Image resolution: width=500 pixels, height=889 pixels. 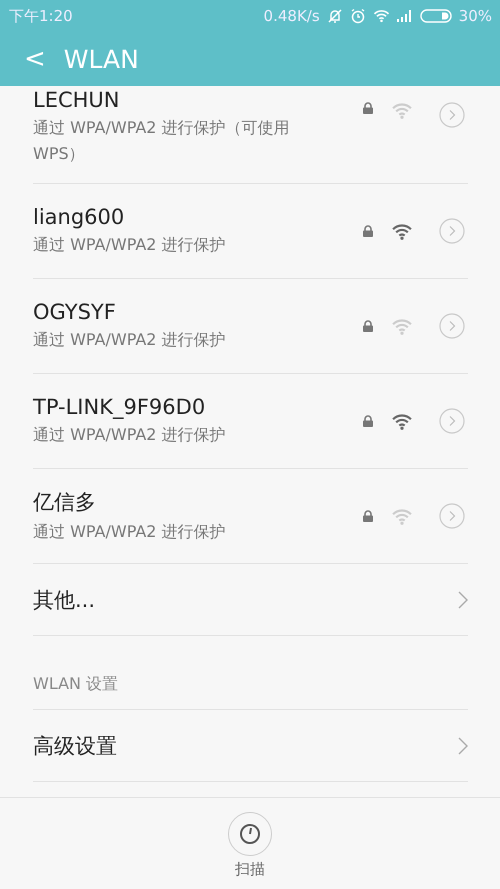 What do you see at coordinates (404, 16) in the screenshot?
I see `signal-icon` at bounding box center [404, 16].